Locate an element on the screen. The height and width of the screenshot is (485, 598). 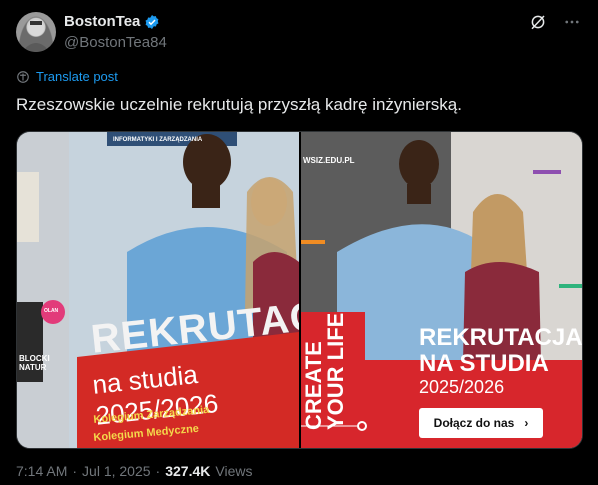
chevron-right-icon: › is located at coordinates (526, 423).